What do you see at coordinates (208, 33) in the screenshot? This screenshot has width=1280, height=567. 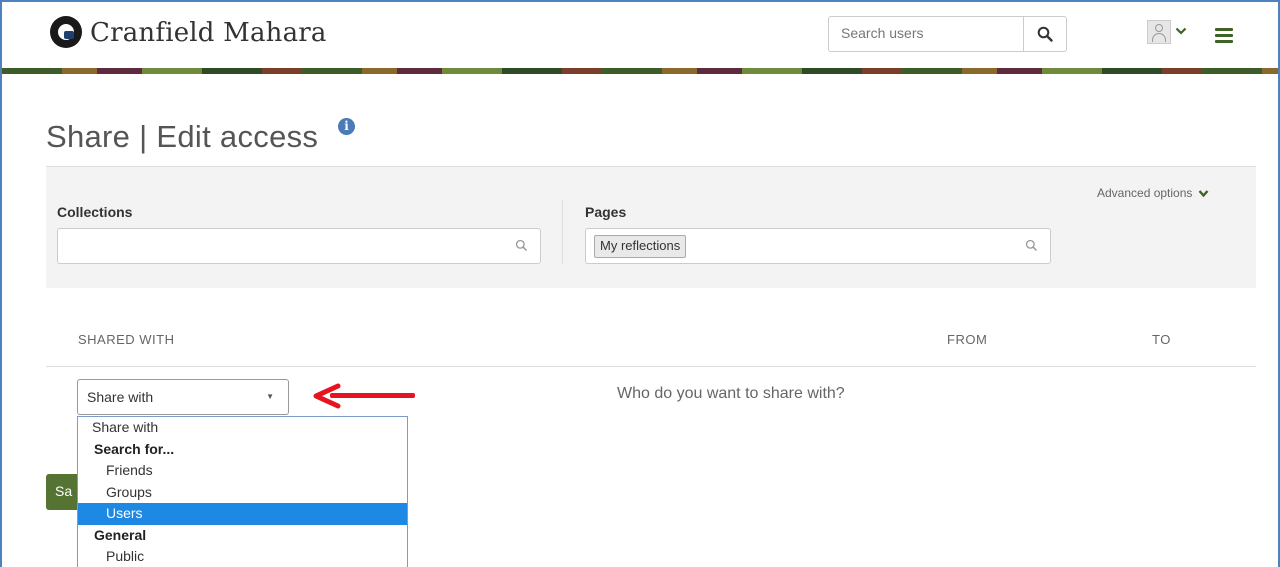 I see `site-title: Cranfield Mahara` at bounding box center [208, 33].